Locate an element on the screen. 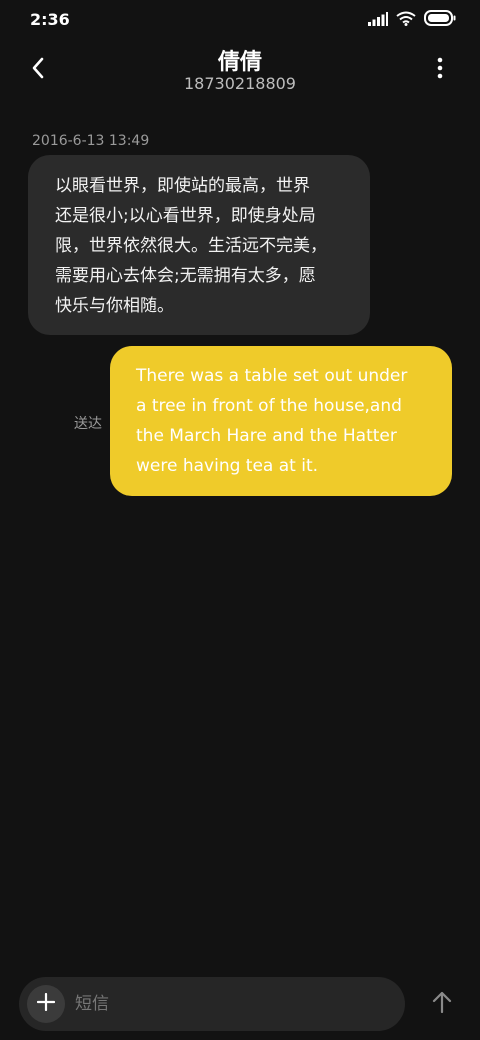 Image resolution: width=480 pixels, height=1040 pixels. contact-name: 倩倩 is located at coordinates (239, 62).